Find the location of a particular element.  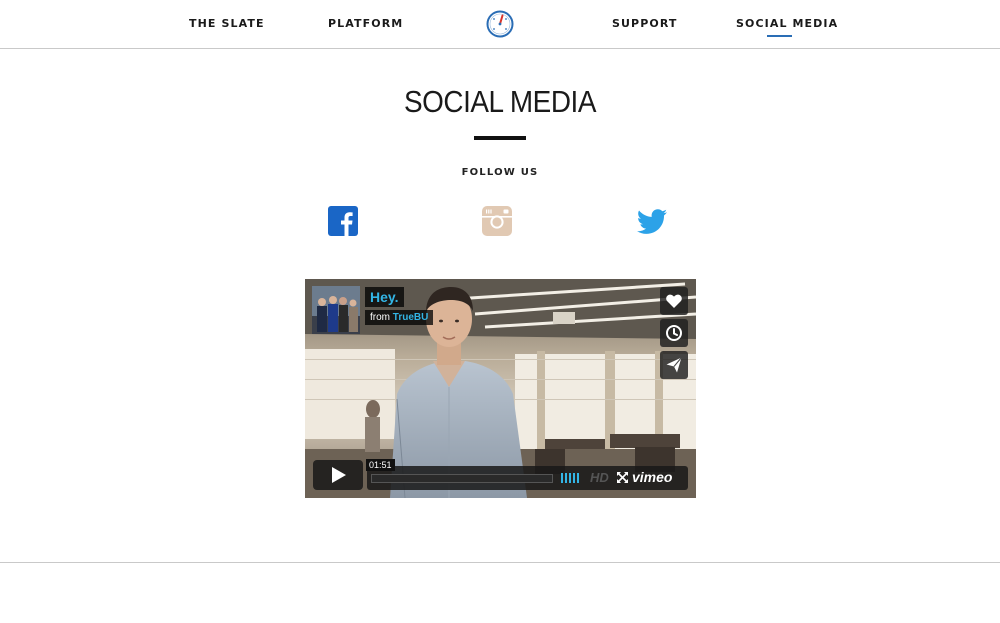

video-controls-bar: HD vimeo is located at coordinates (527, 478).